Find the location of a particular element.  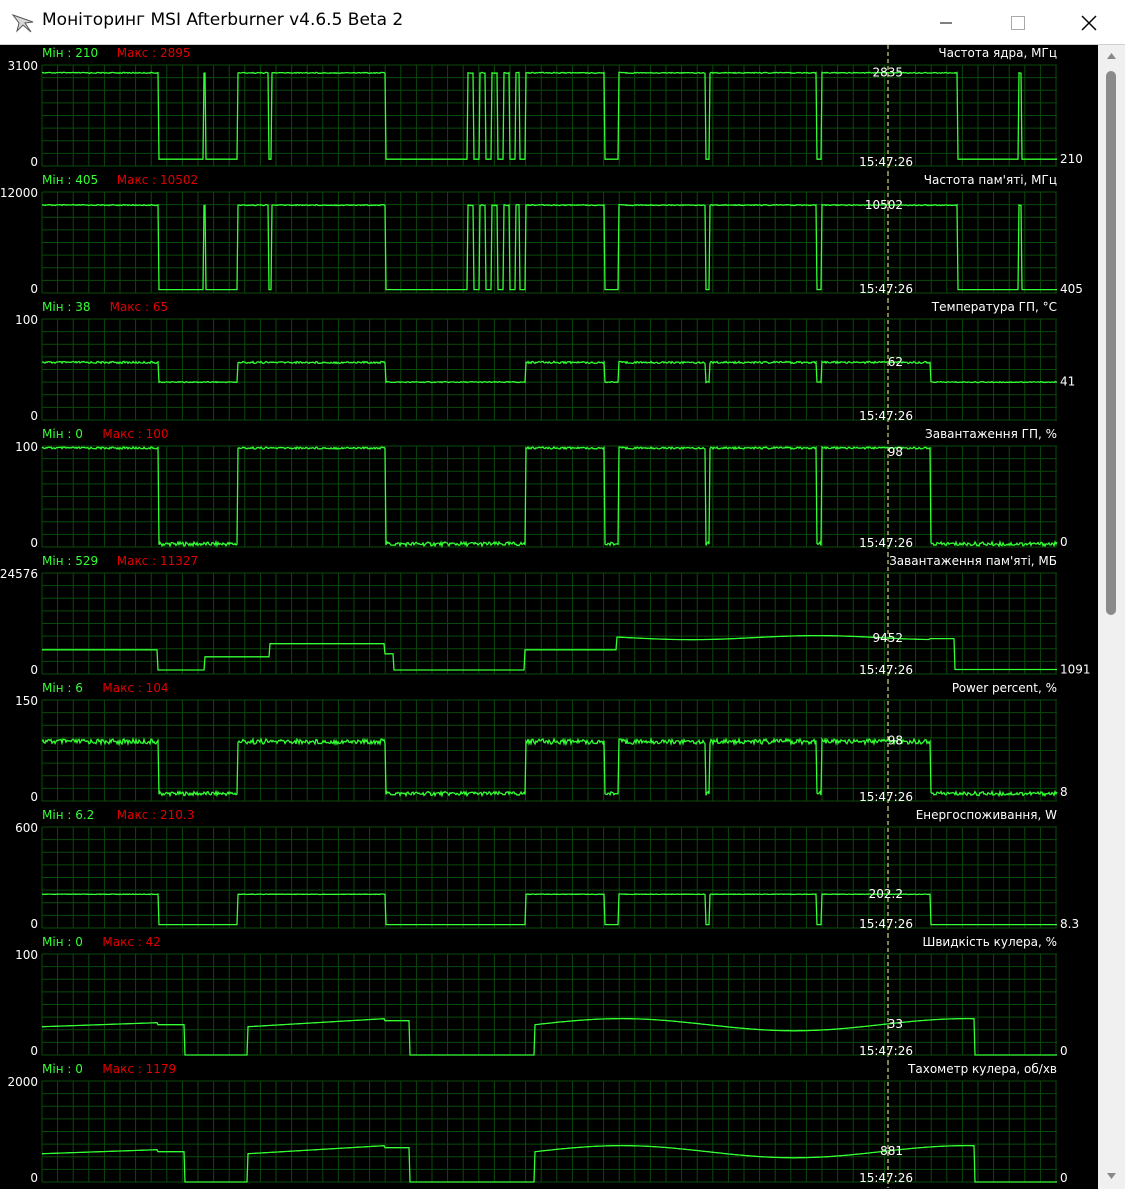

graph-min-label: Мін : 38 is located at coordinates (66, 307).